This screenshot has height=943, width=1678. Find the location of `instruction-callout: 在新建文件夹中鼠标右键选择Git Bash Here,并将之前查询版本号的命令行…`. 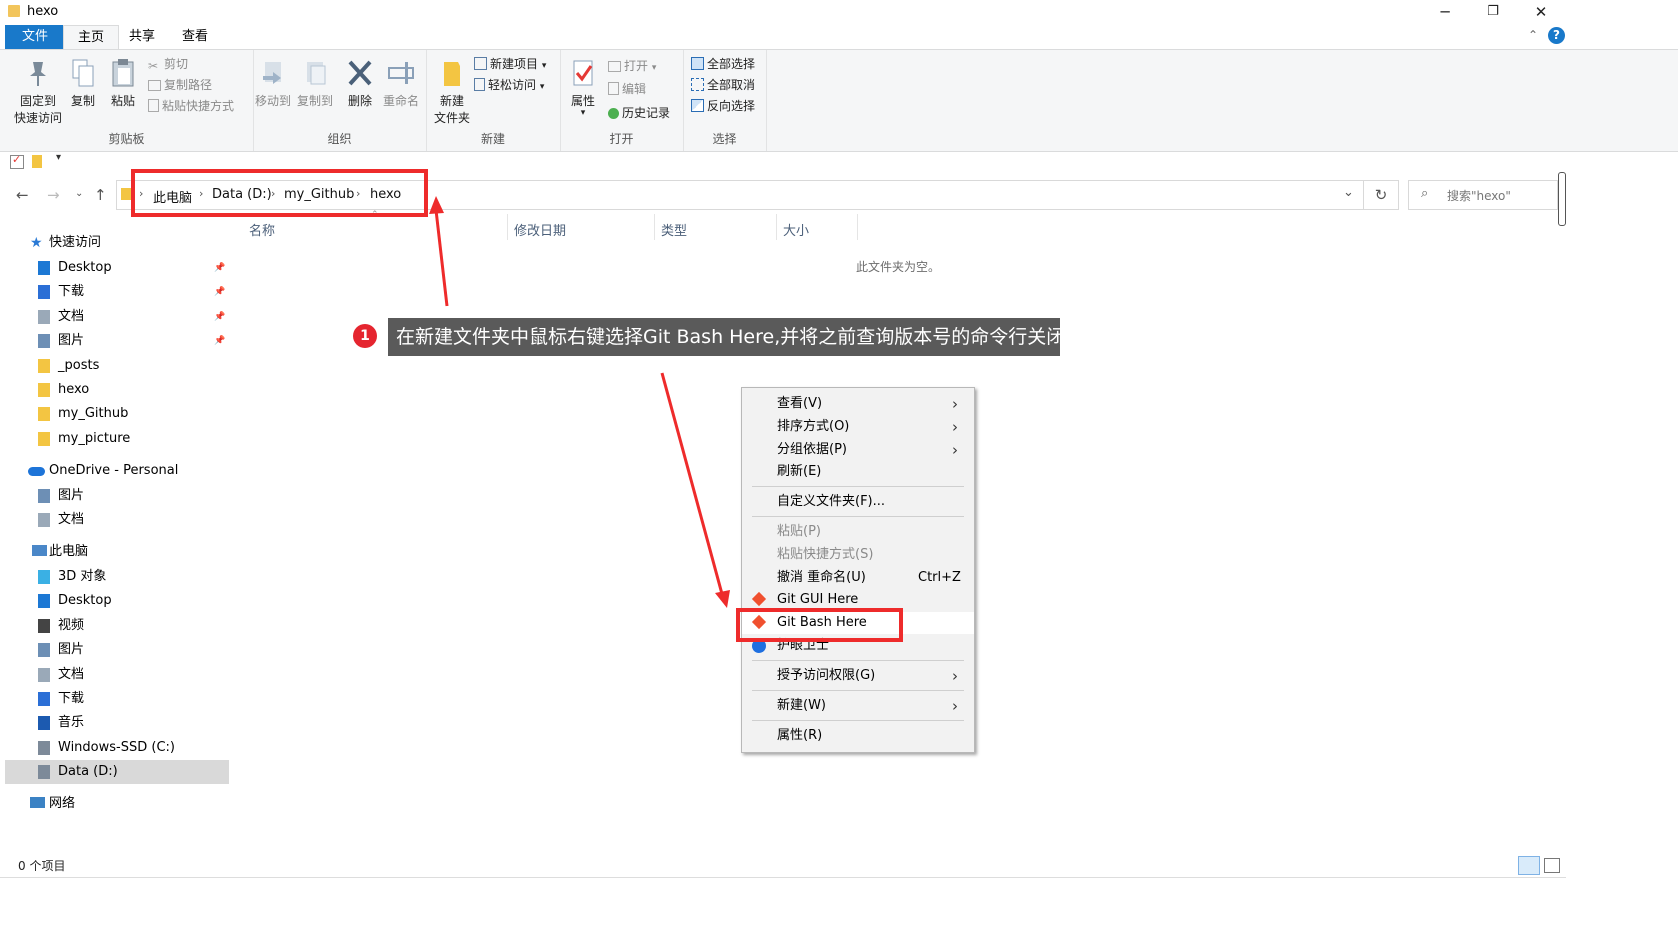

instruction-callout: 在新建文件夹中鼠标右键选择Git Bash Here,并将之前查询版本号的命令行… is located at coordinates (726, 337).